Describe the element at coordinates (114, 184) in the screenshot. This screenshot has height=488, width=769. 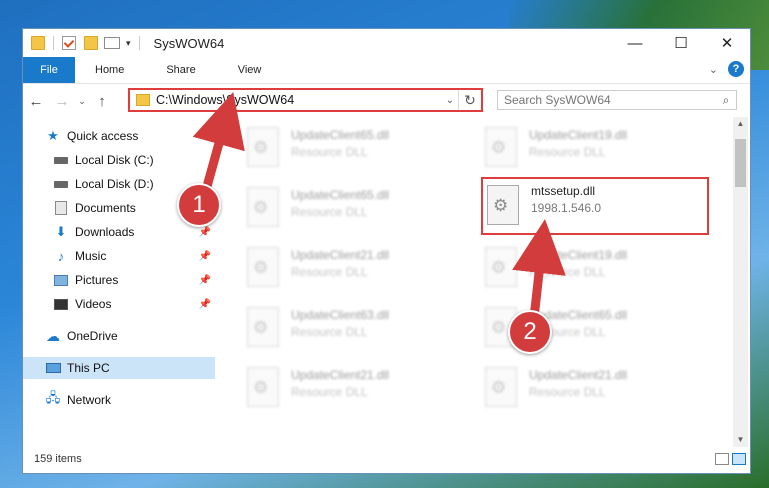
I see `sidebar-item-label: Local Disk (D:)` at that location.